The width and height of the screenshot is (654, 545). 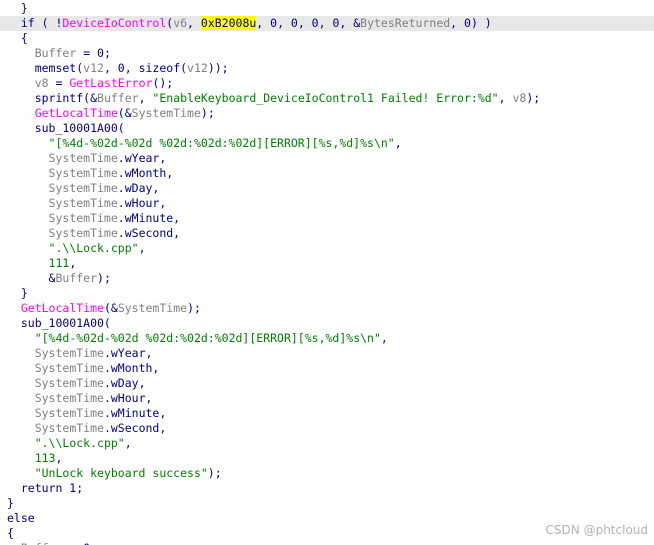 I want to click on code-line: 111,, so click(x=42, y=263).